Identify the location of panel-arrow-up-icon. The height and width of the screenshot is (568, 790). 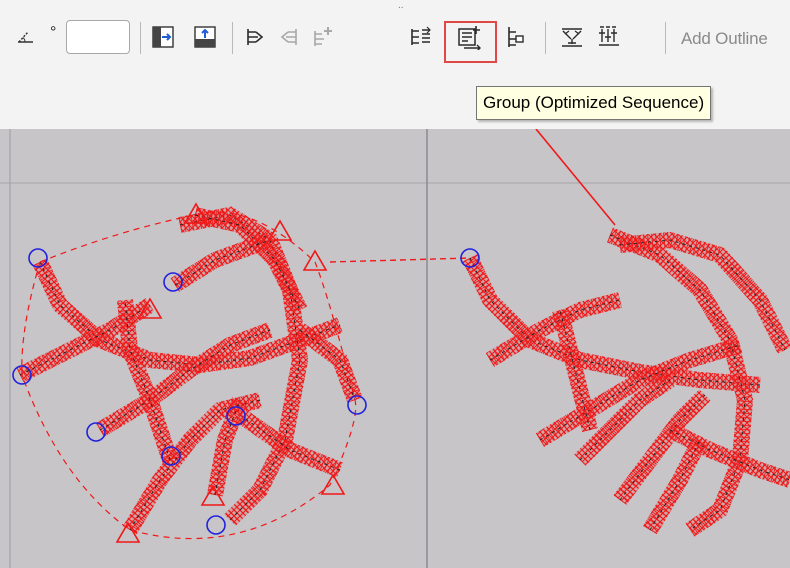
(205, 37).